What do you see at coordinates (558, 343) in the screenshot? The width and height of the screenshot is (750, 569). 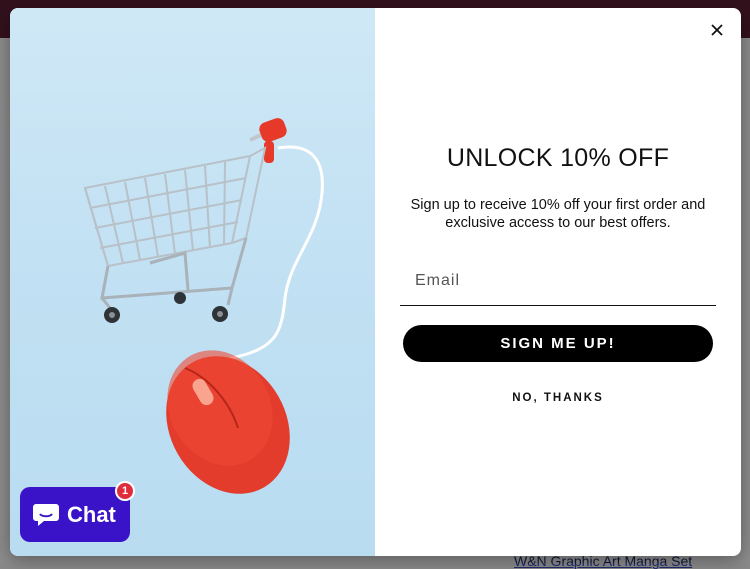 I see `sign-me-up-button: SIGN ME UP!` at bounding box center [558, 343].